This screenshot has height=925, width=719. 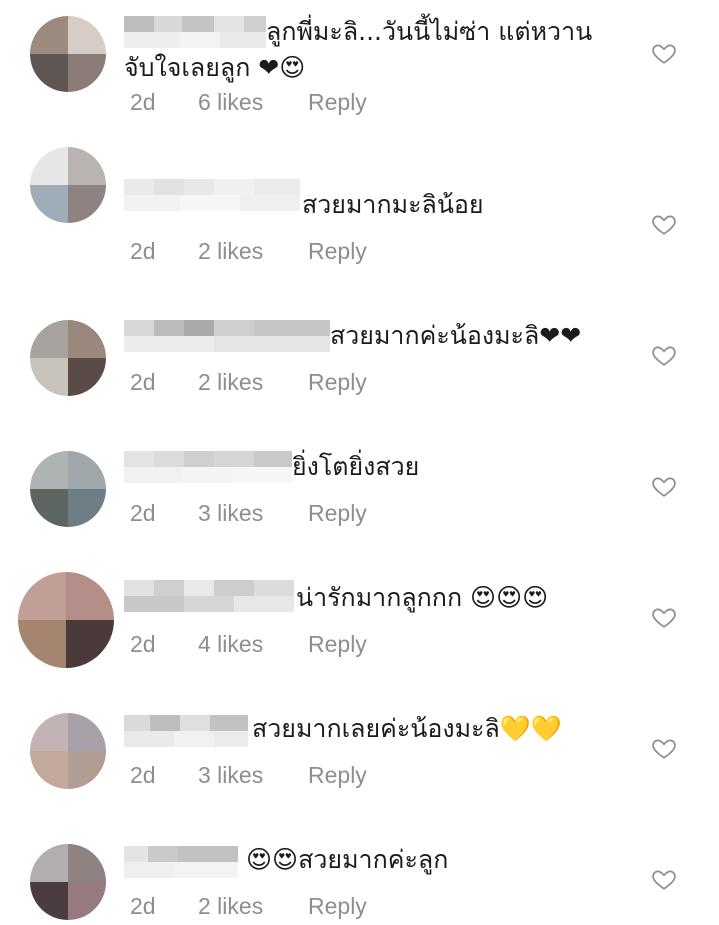 I want to click on comment-item: สวยมากเลยค่ะน้องมะลิ💛💛 2d 3 likes Reply, so click(x=359, y=722).